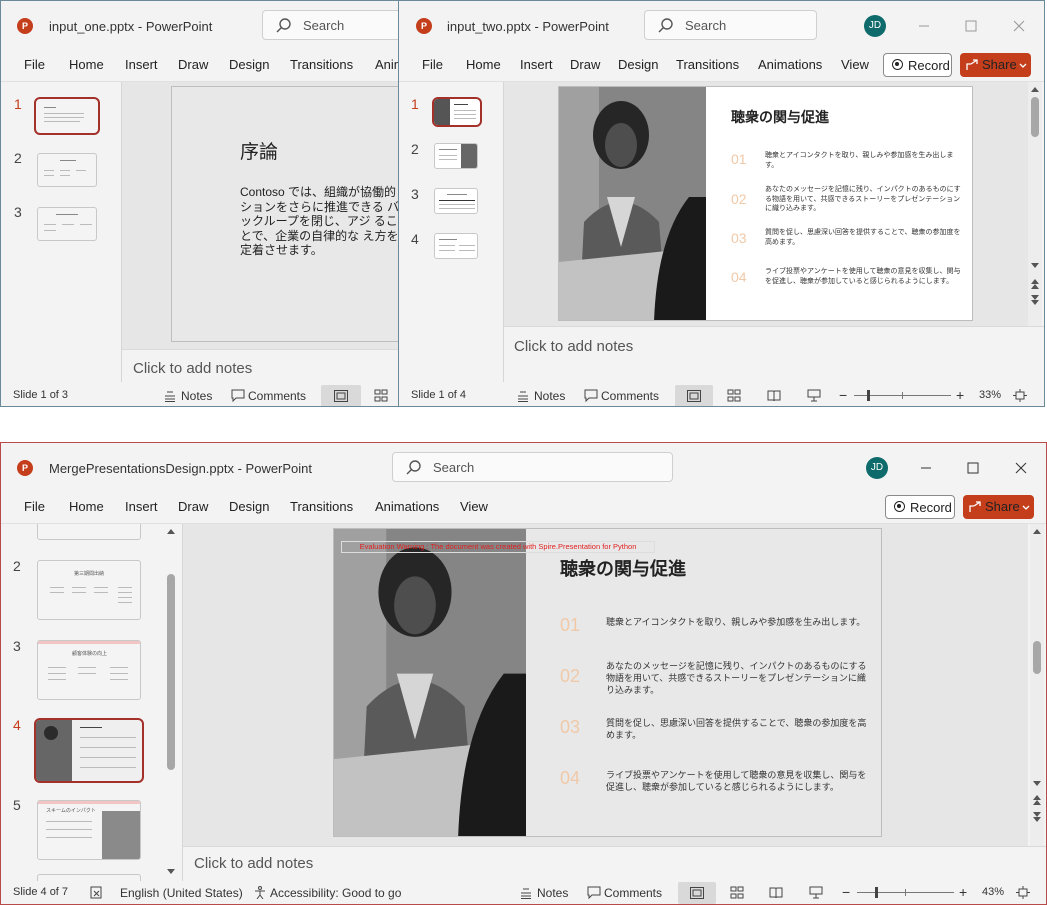  Describe the element at coordinates (89, 830) in the screenshot. I see `slide-thumbnail-5: スキームのインパクト` at that location.